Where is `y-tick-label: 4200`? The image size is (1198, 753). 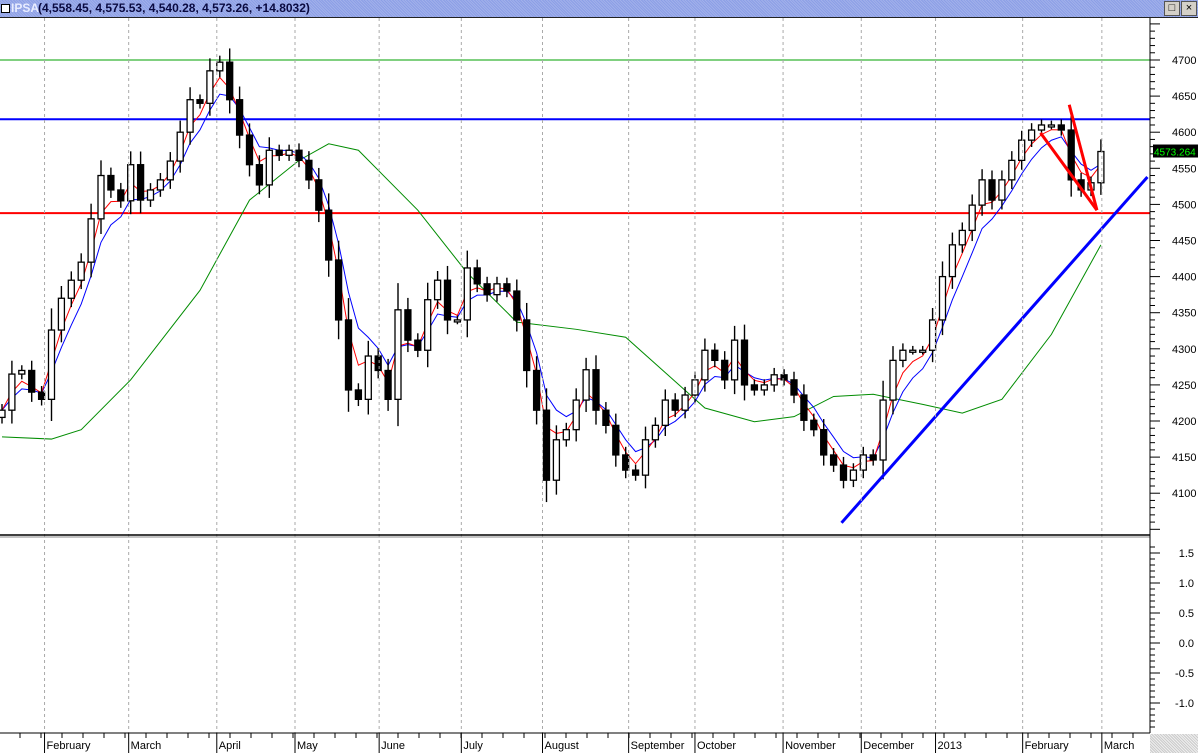
y-tick-label: 4200 is located at coordinates (1184, 422).